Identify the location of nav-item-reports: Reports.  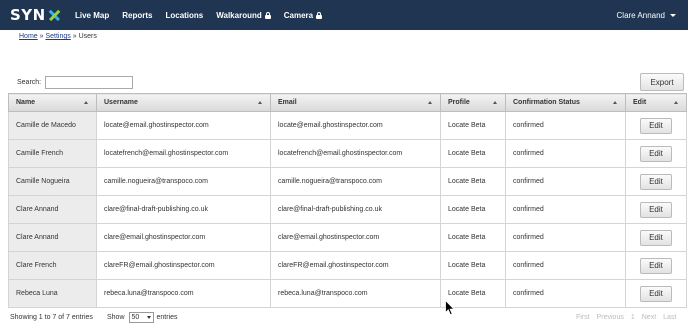
(137, 15).